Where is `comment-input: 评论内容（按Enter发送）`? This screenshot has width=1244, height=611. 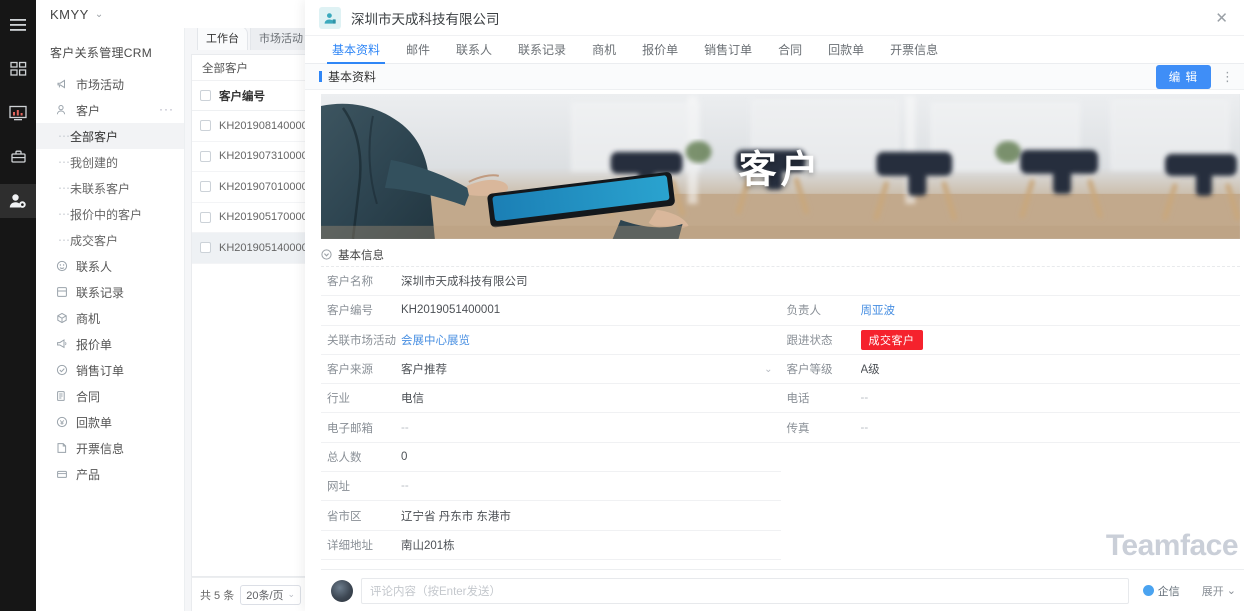
comment-input: 评论内容（按Enter发送） is located at coordinates (745, 590).